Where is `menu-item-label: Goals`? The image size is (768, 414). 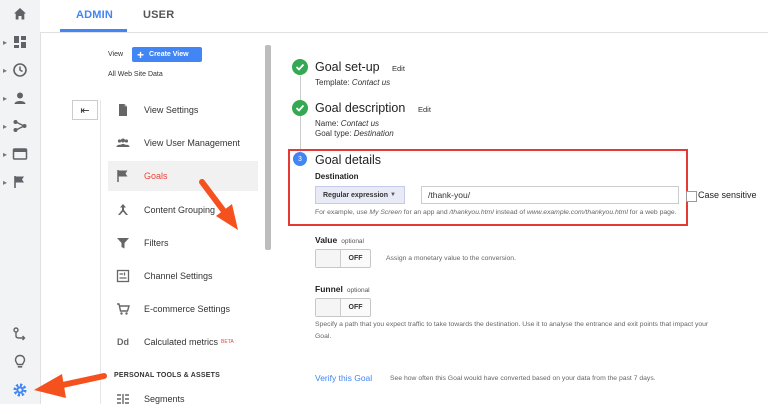
menu-item-label: Goals is located at coordinates (156, 176).